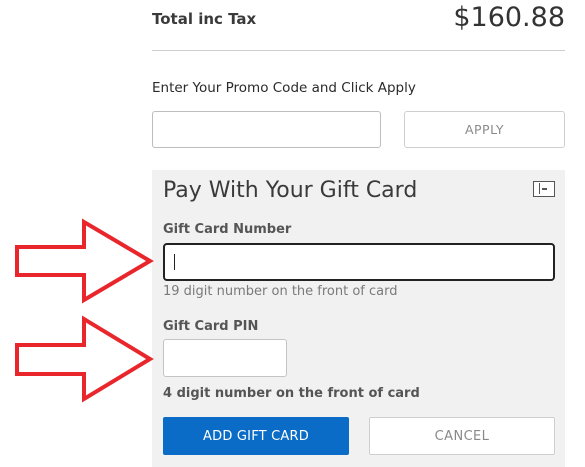 The image size is (585, 467). What do you see at coordinates (544, 189) in the screenshot?
I see `collapse-panel-icon` at bounding box center [544, 189].